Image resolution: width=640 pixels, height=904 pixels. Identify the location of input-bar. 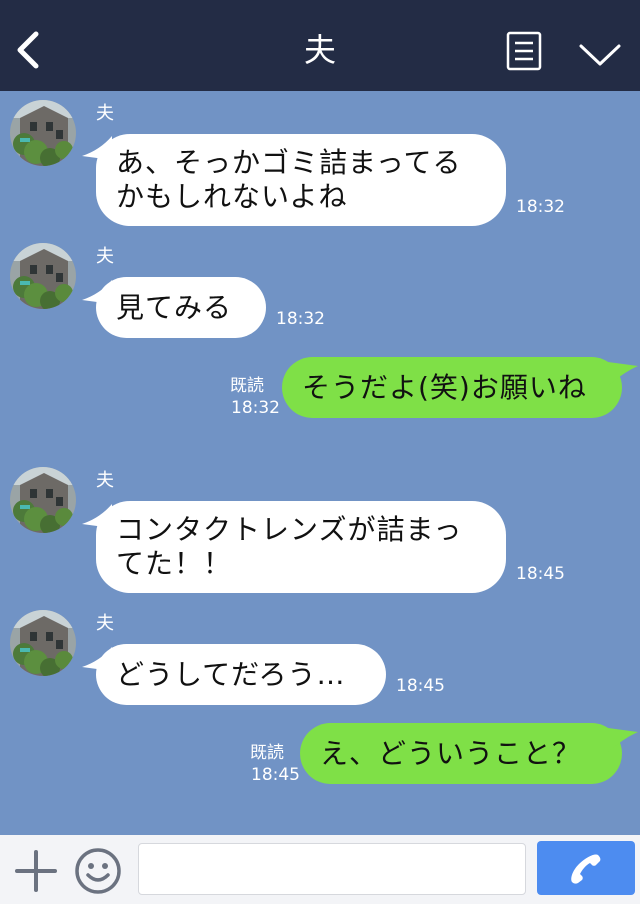
(320, 869).